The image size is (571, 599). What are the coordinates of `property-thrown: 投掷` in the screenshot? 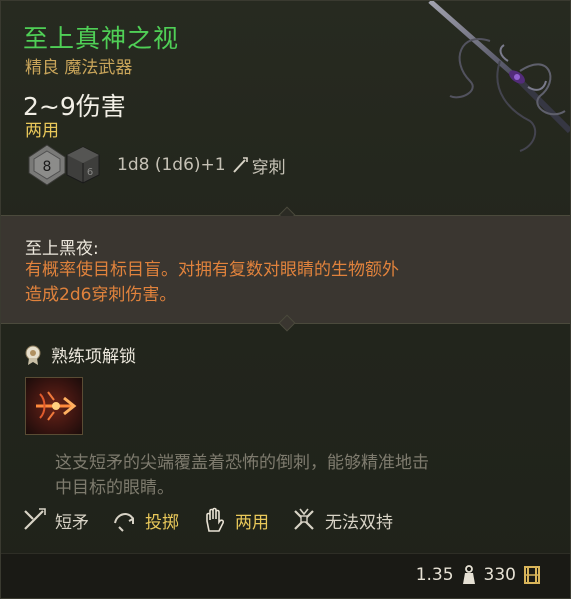 It's located at (145, 520).